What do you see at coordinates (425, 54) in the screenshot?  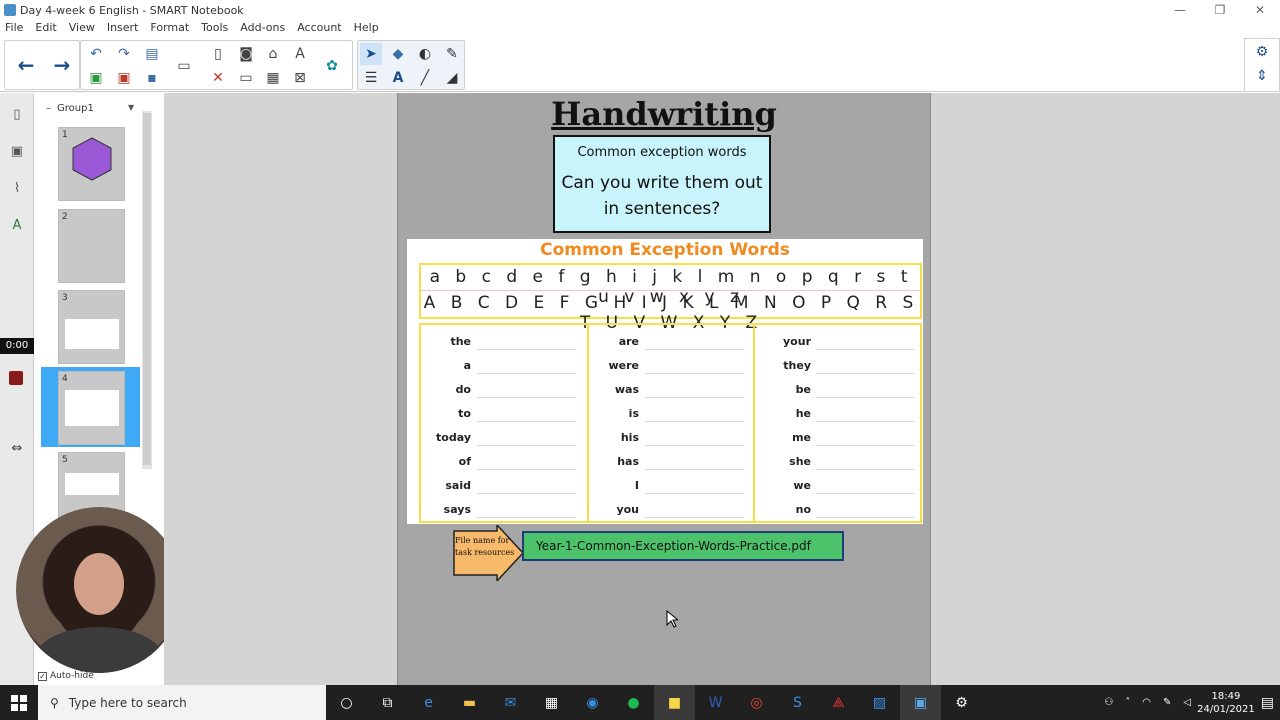 I see `fill-tool: ◐` at bounding box center [425, 54].